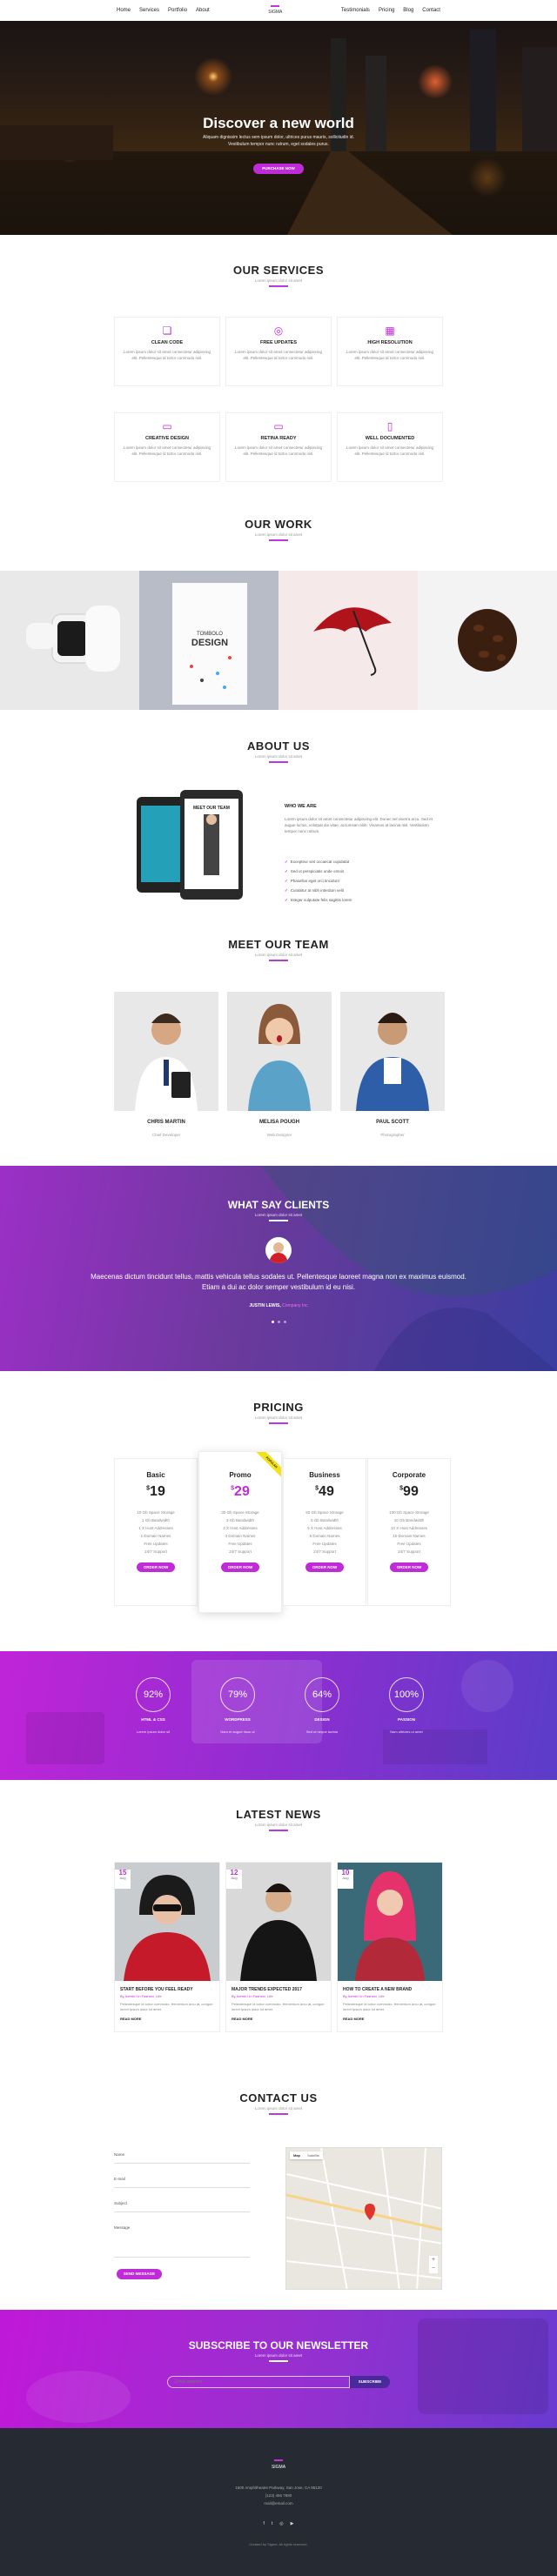 The height and width of the screenshot is (2576, 557). I want to click on portfolio-item-watch, so click(70, 640).